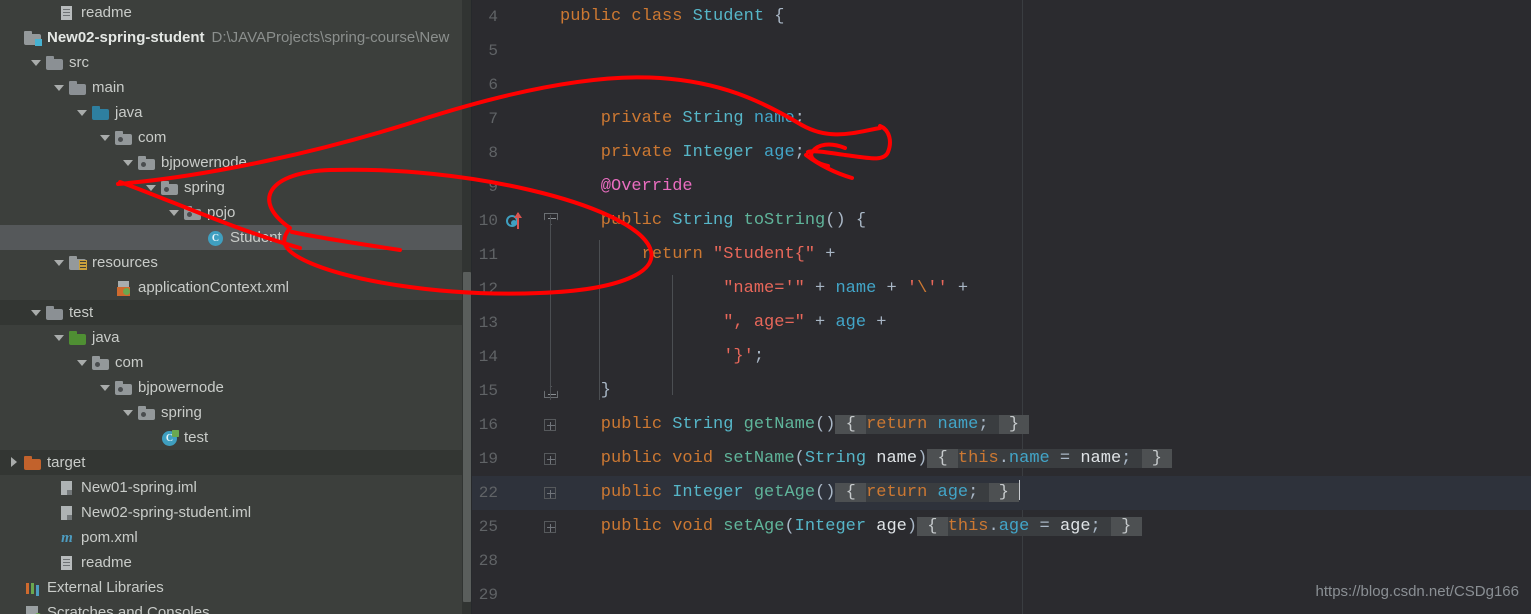 The image size is (1531, 614). What do you see at coordinates (667, 17) in the screenshot?
I see `code-text: public class Student {` at bounding box center [667, 17].